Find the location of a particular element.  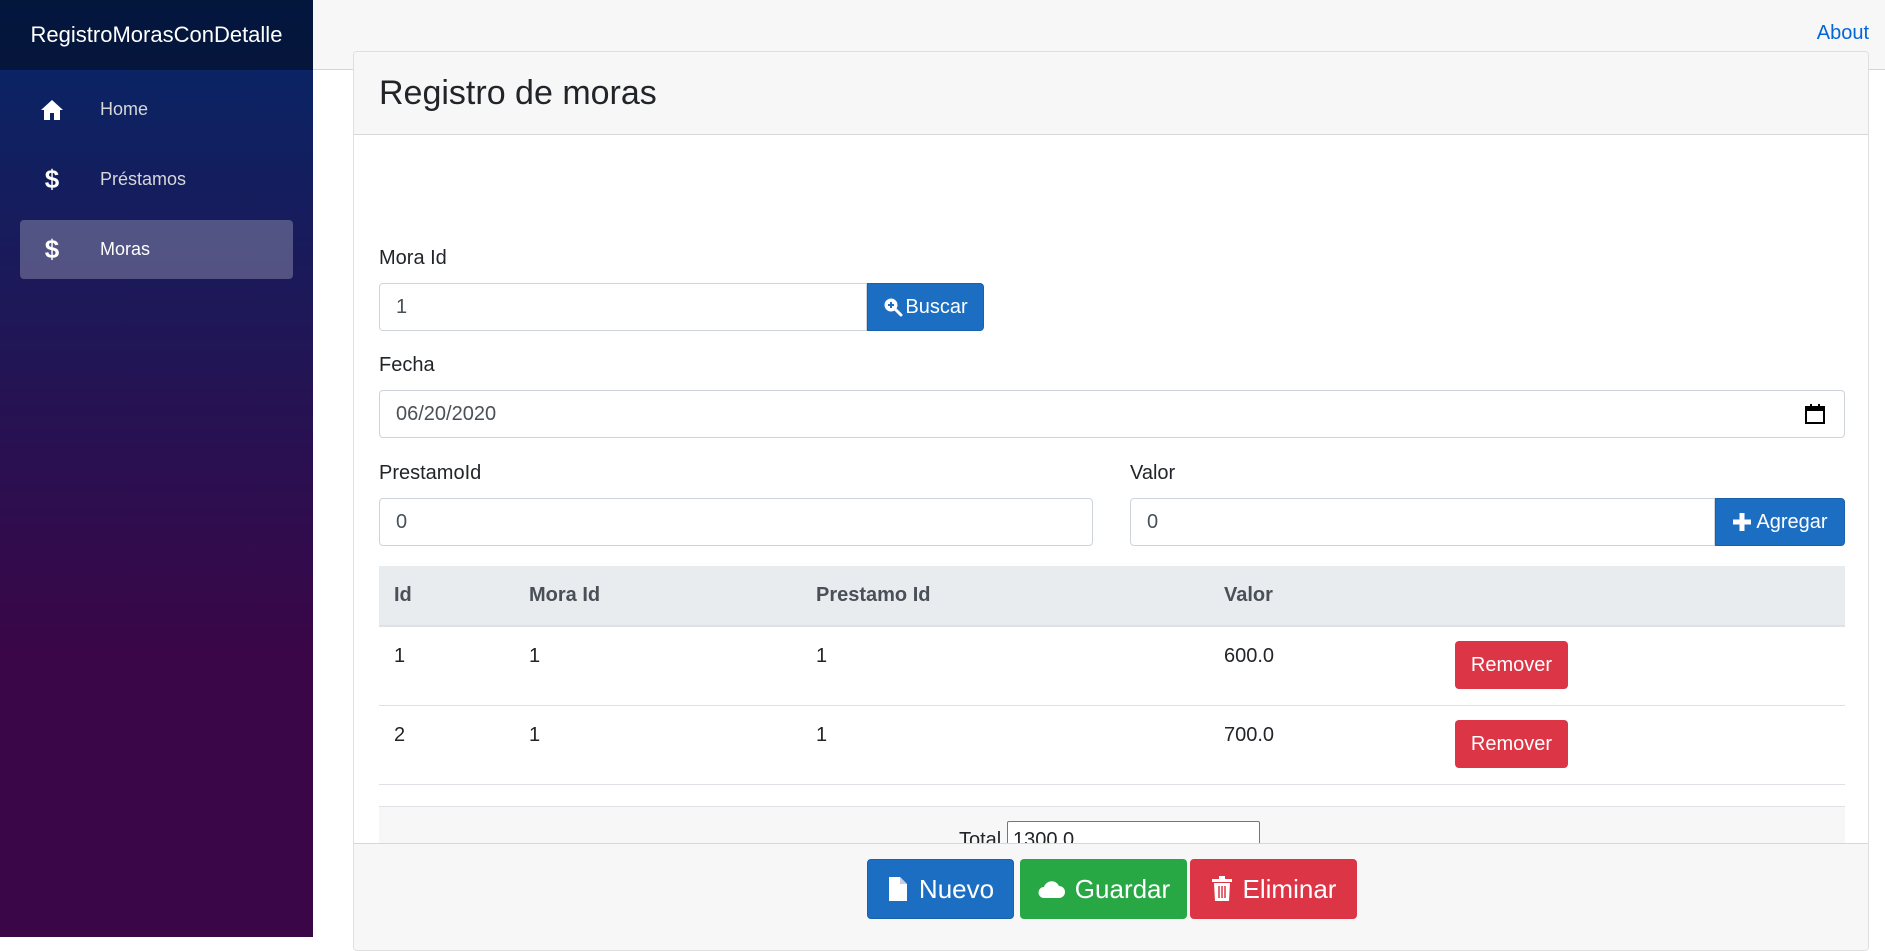

buscar-button: Buscar is located at coordinates (925, 307).